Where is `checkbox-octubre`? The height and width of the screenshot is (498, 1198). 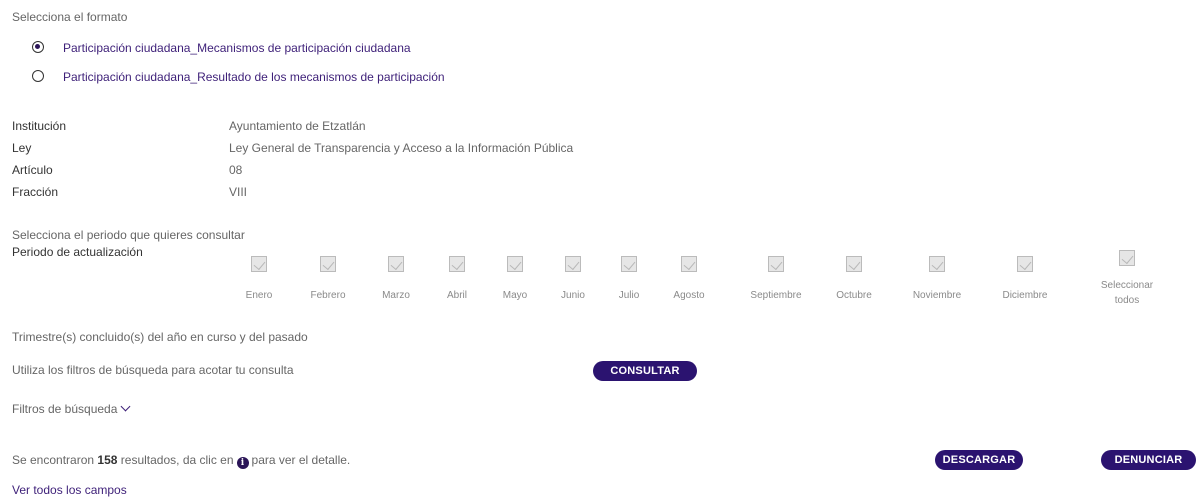 checkbox-octubre is located at coordinates (854, 264).